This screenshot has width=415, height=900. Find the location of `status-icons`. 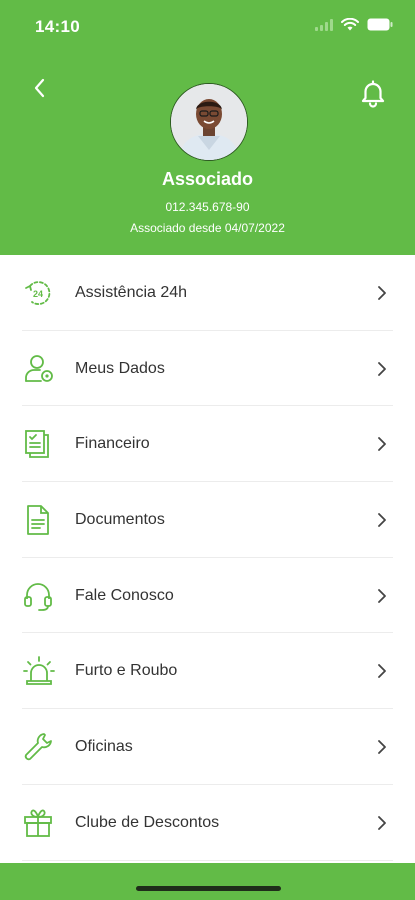

status-icons is located at coordinates (354, 24).